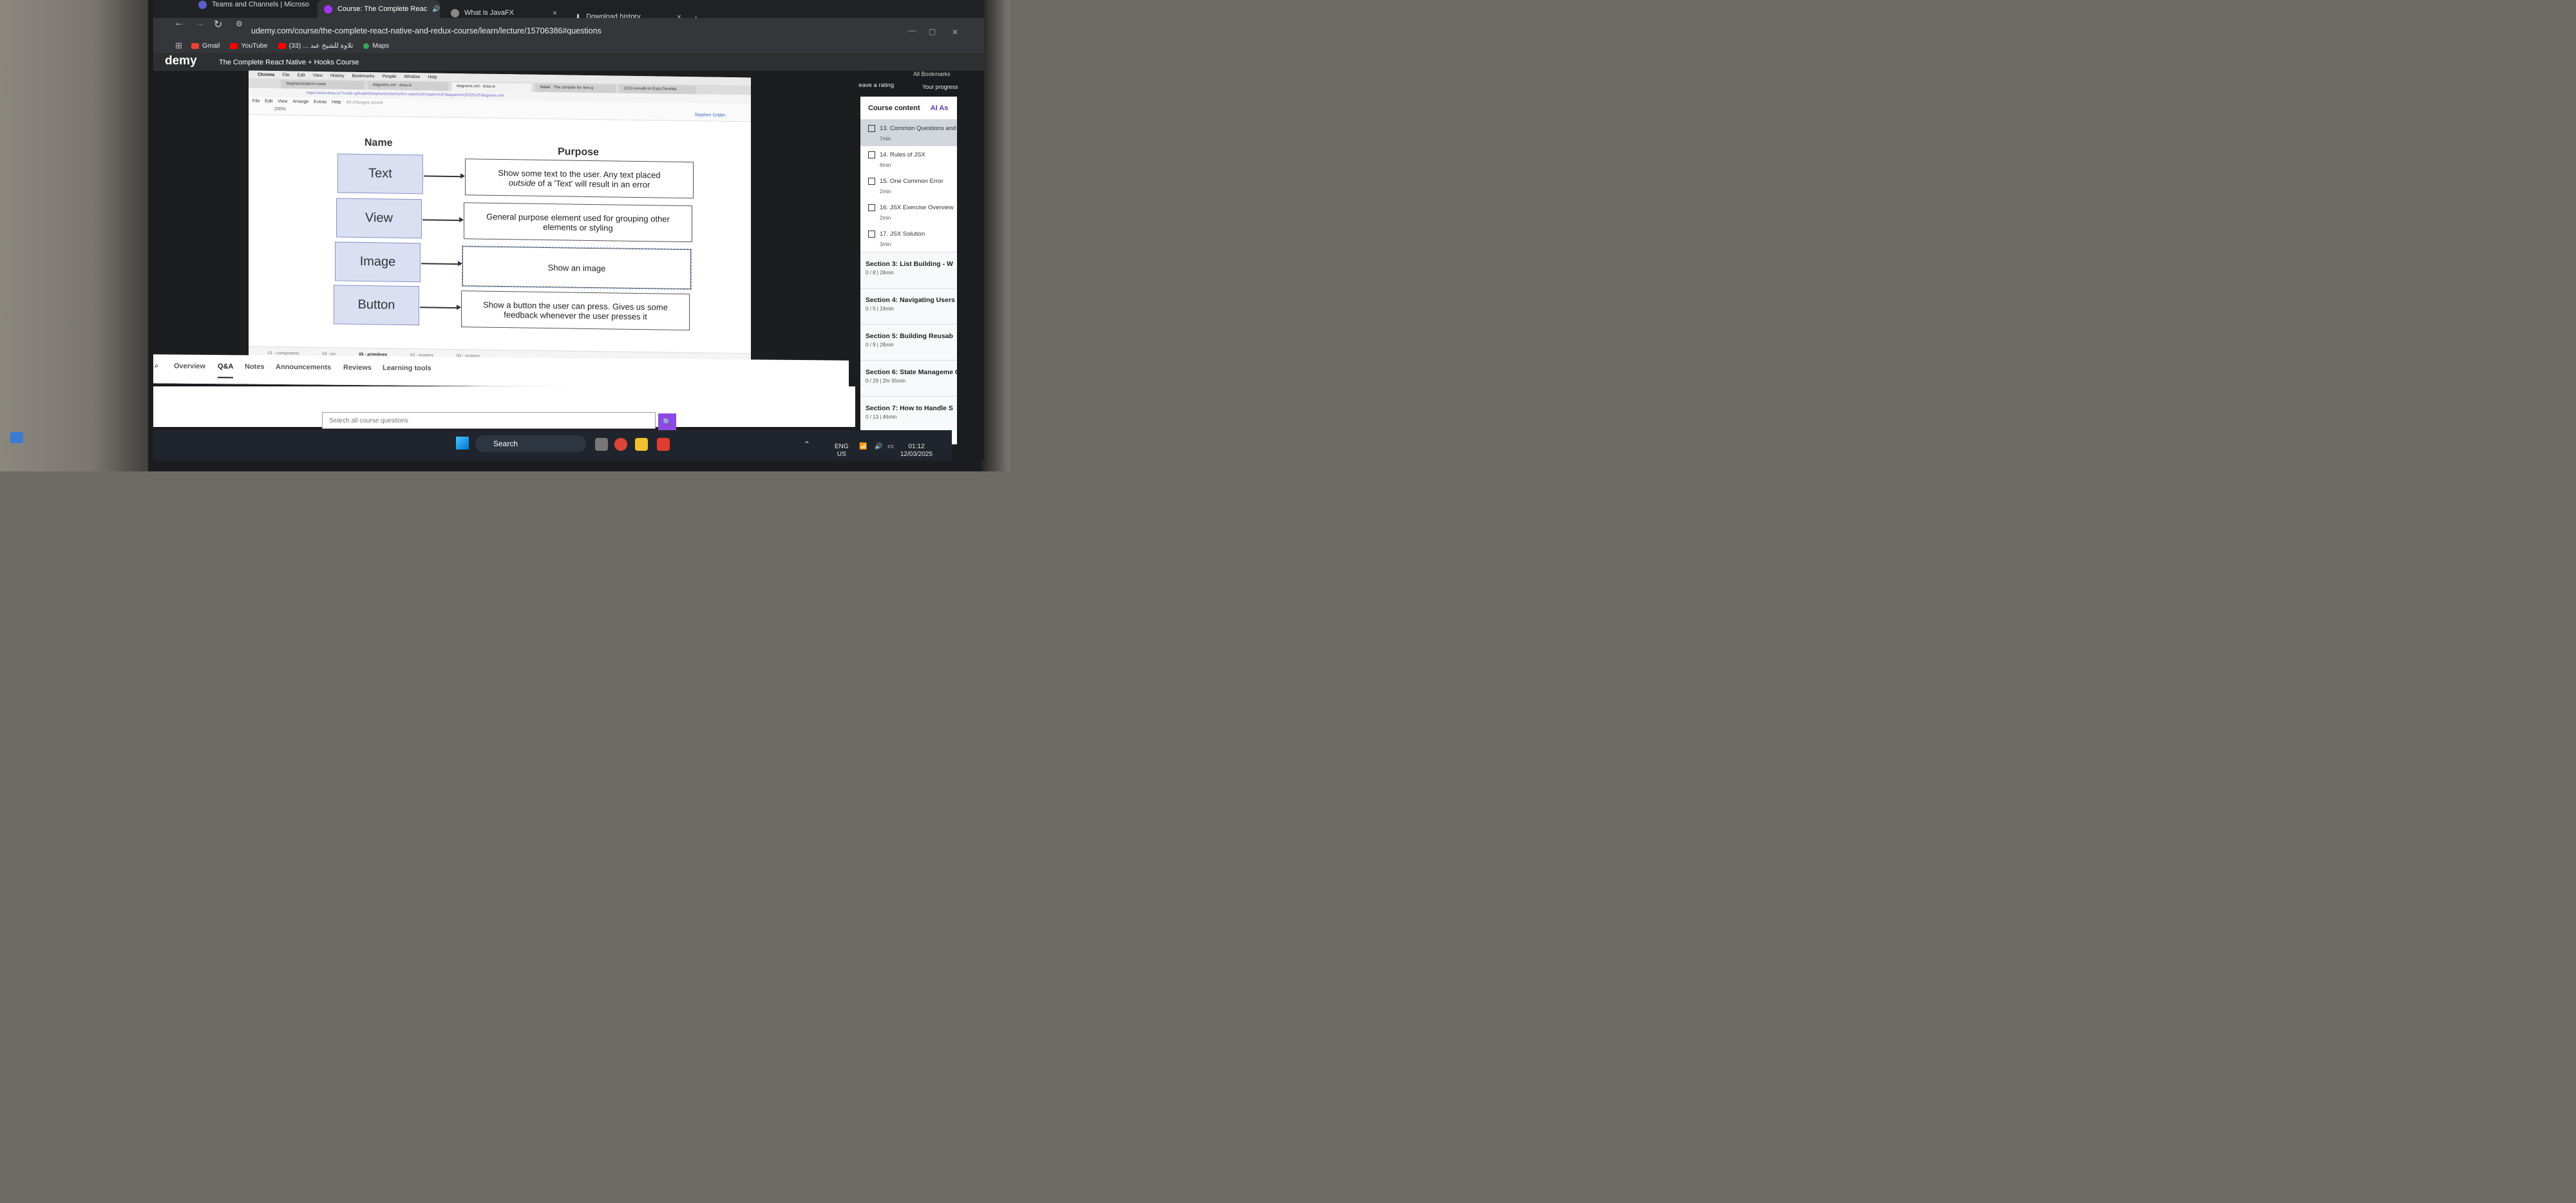 This screenshot has height=1203, width=2576. I want to click on bookmark-label: YouTube, so click(255, 46).